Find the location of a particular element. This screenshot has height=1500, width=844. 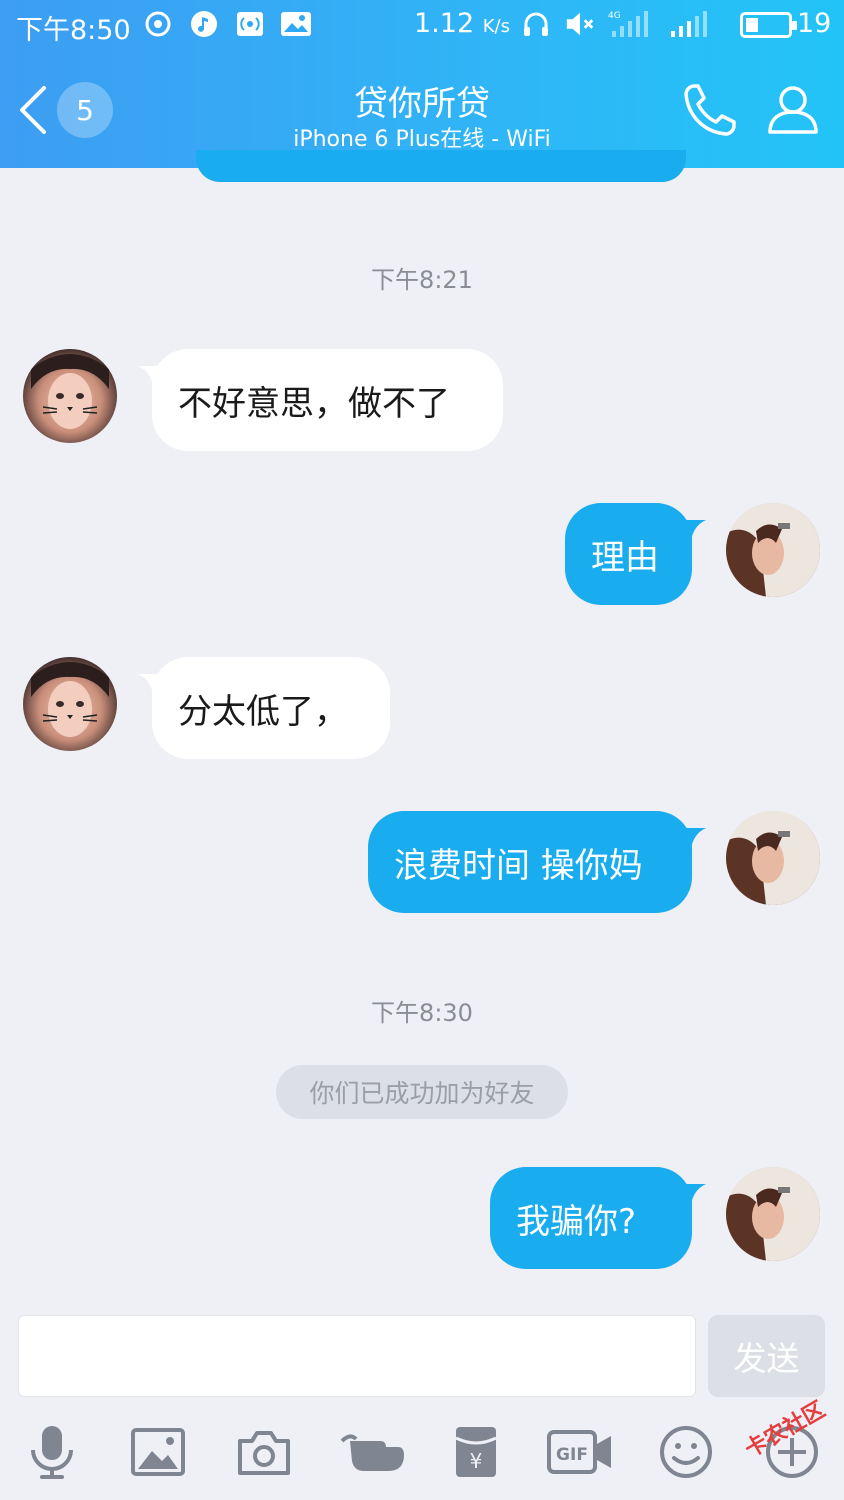

message-text: 我骗你? is located at coordinates (576, 1221).